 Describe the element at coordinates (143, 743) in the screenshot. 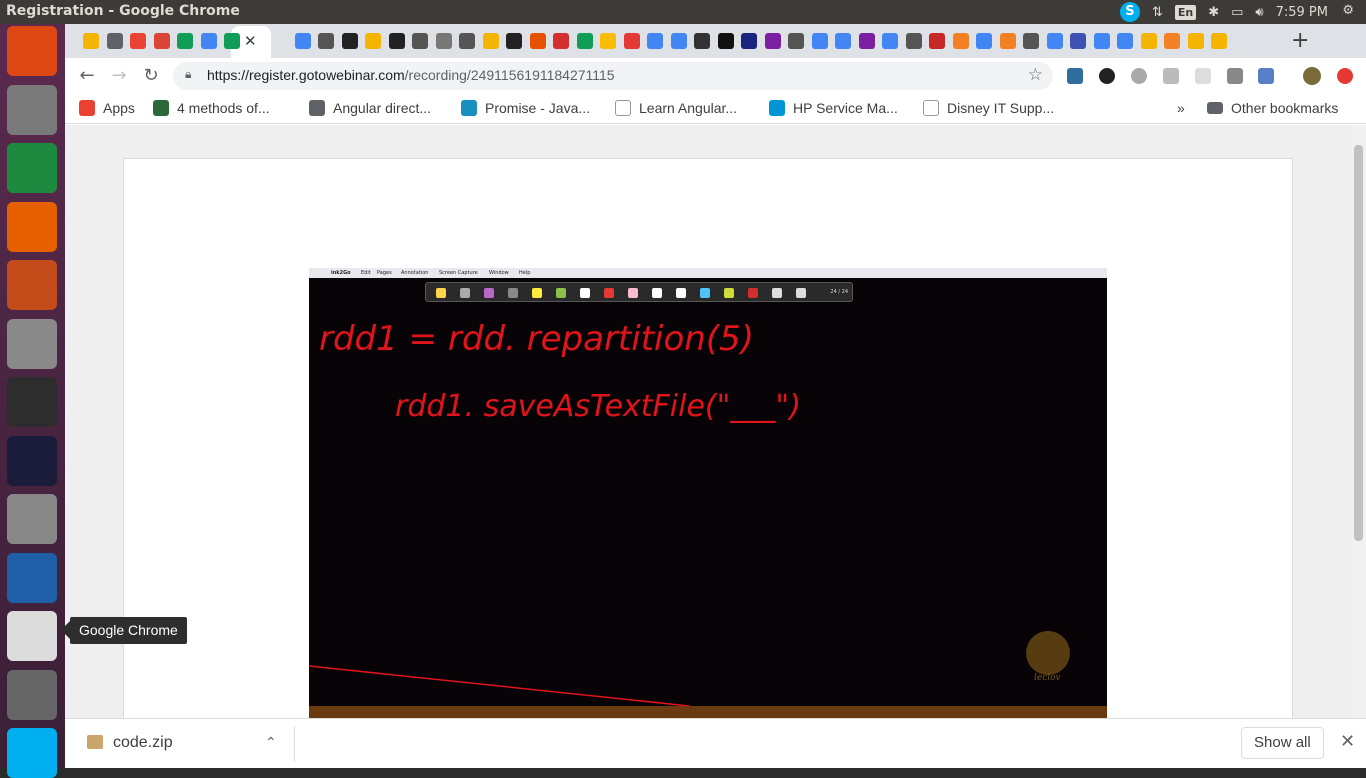

I see `download-file-name: code.zip` at that location.